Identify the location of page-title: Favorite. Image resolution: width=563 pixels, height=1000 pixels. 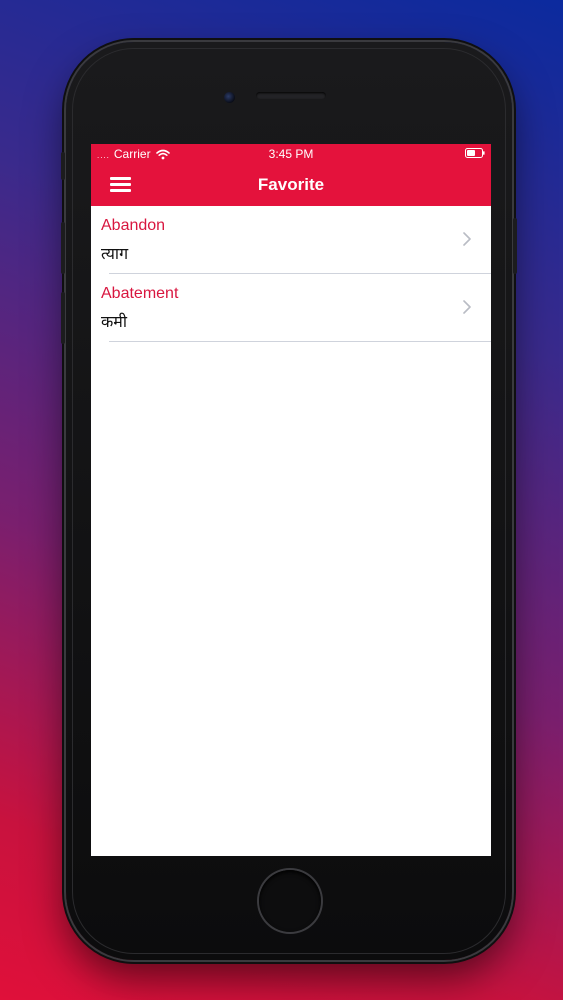
(291, 184).